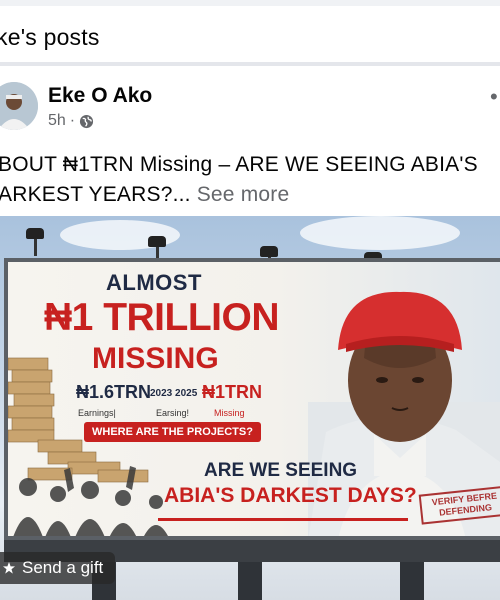 The image size is (500, 600). What do you see at coordinates (155, 358) in the screenshot?
I see `billboard-missing: MISSING` at bounding box center [155, 358].